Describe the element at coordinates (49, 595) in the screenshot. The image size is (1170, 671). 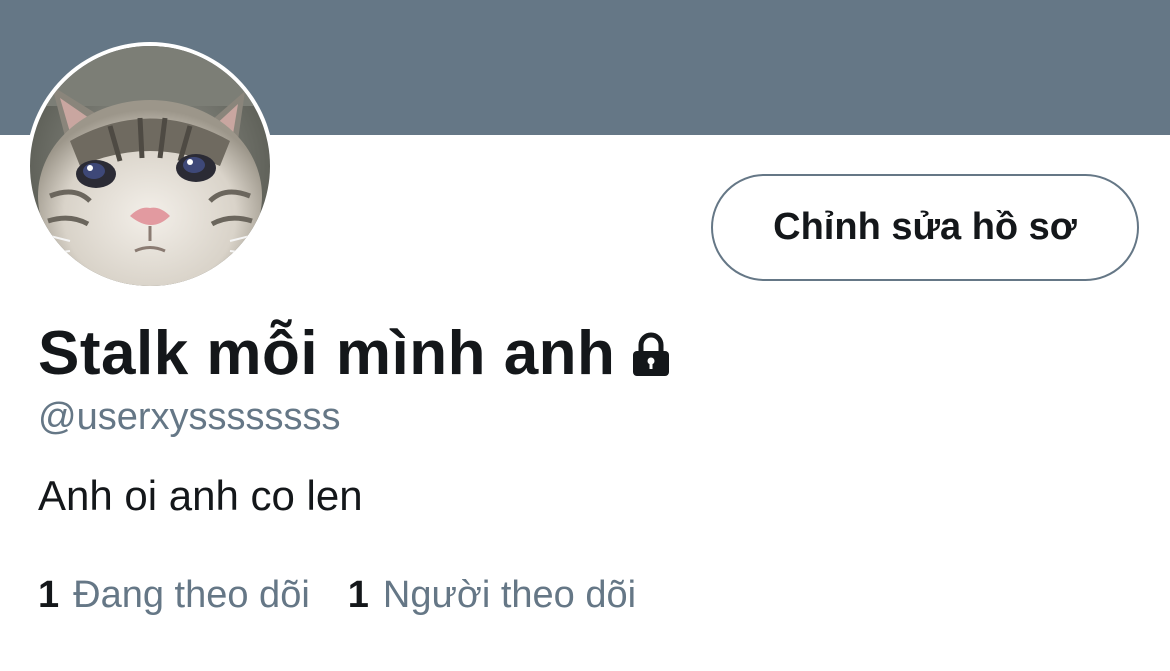
I see `following-count: 1` at that location.